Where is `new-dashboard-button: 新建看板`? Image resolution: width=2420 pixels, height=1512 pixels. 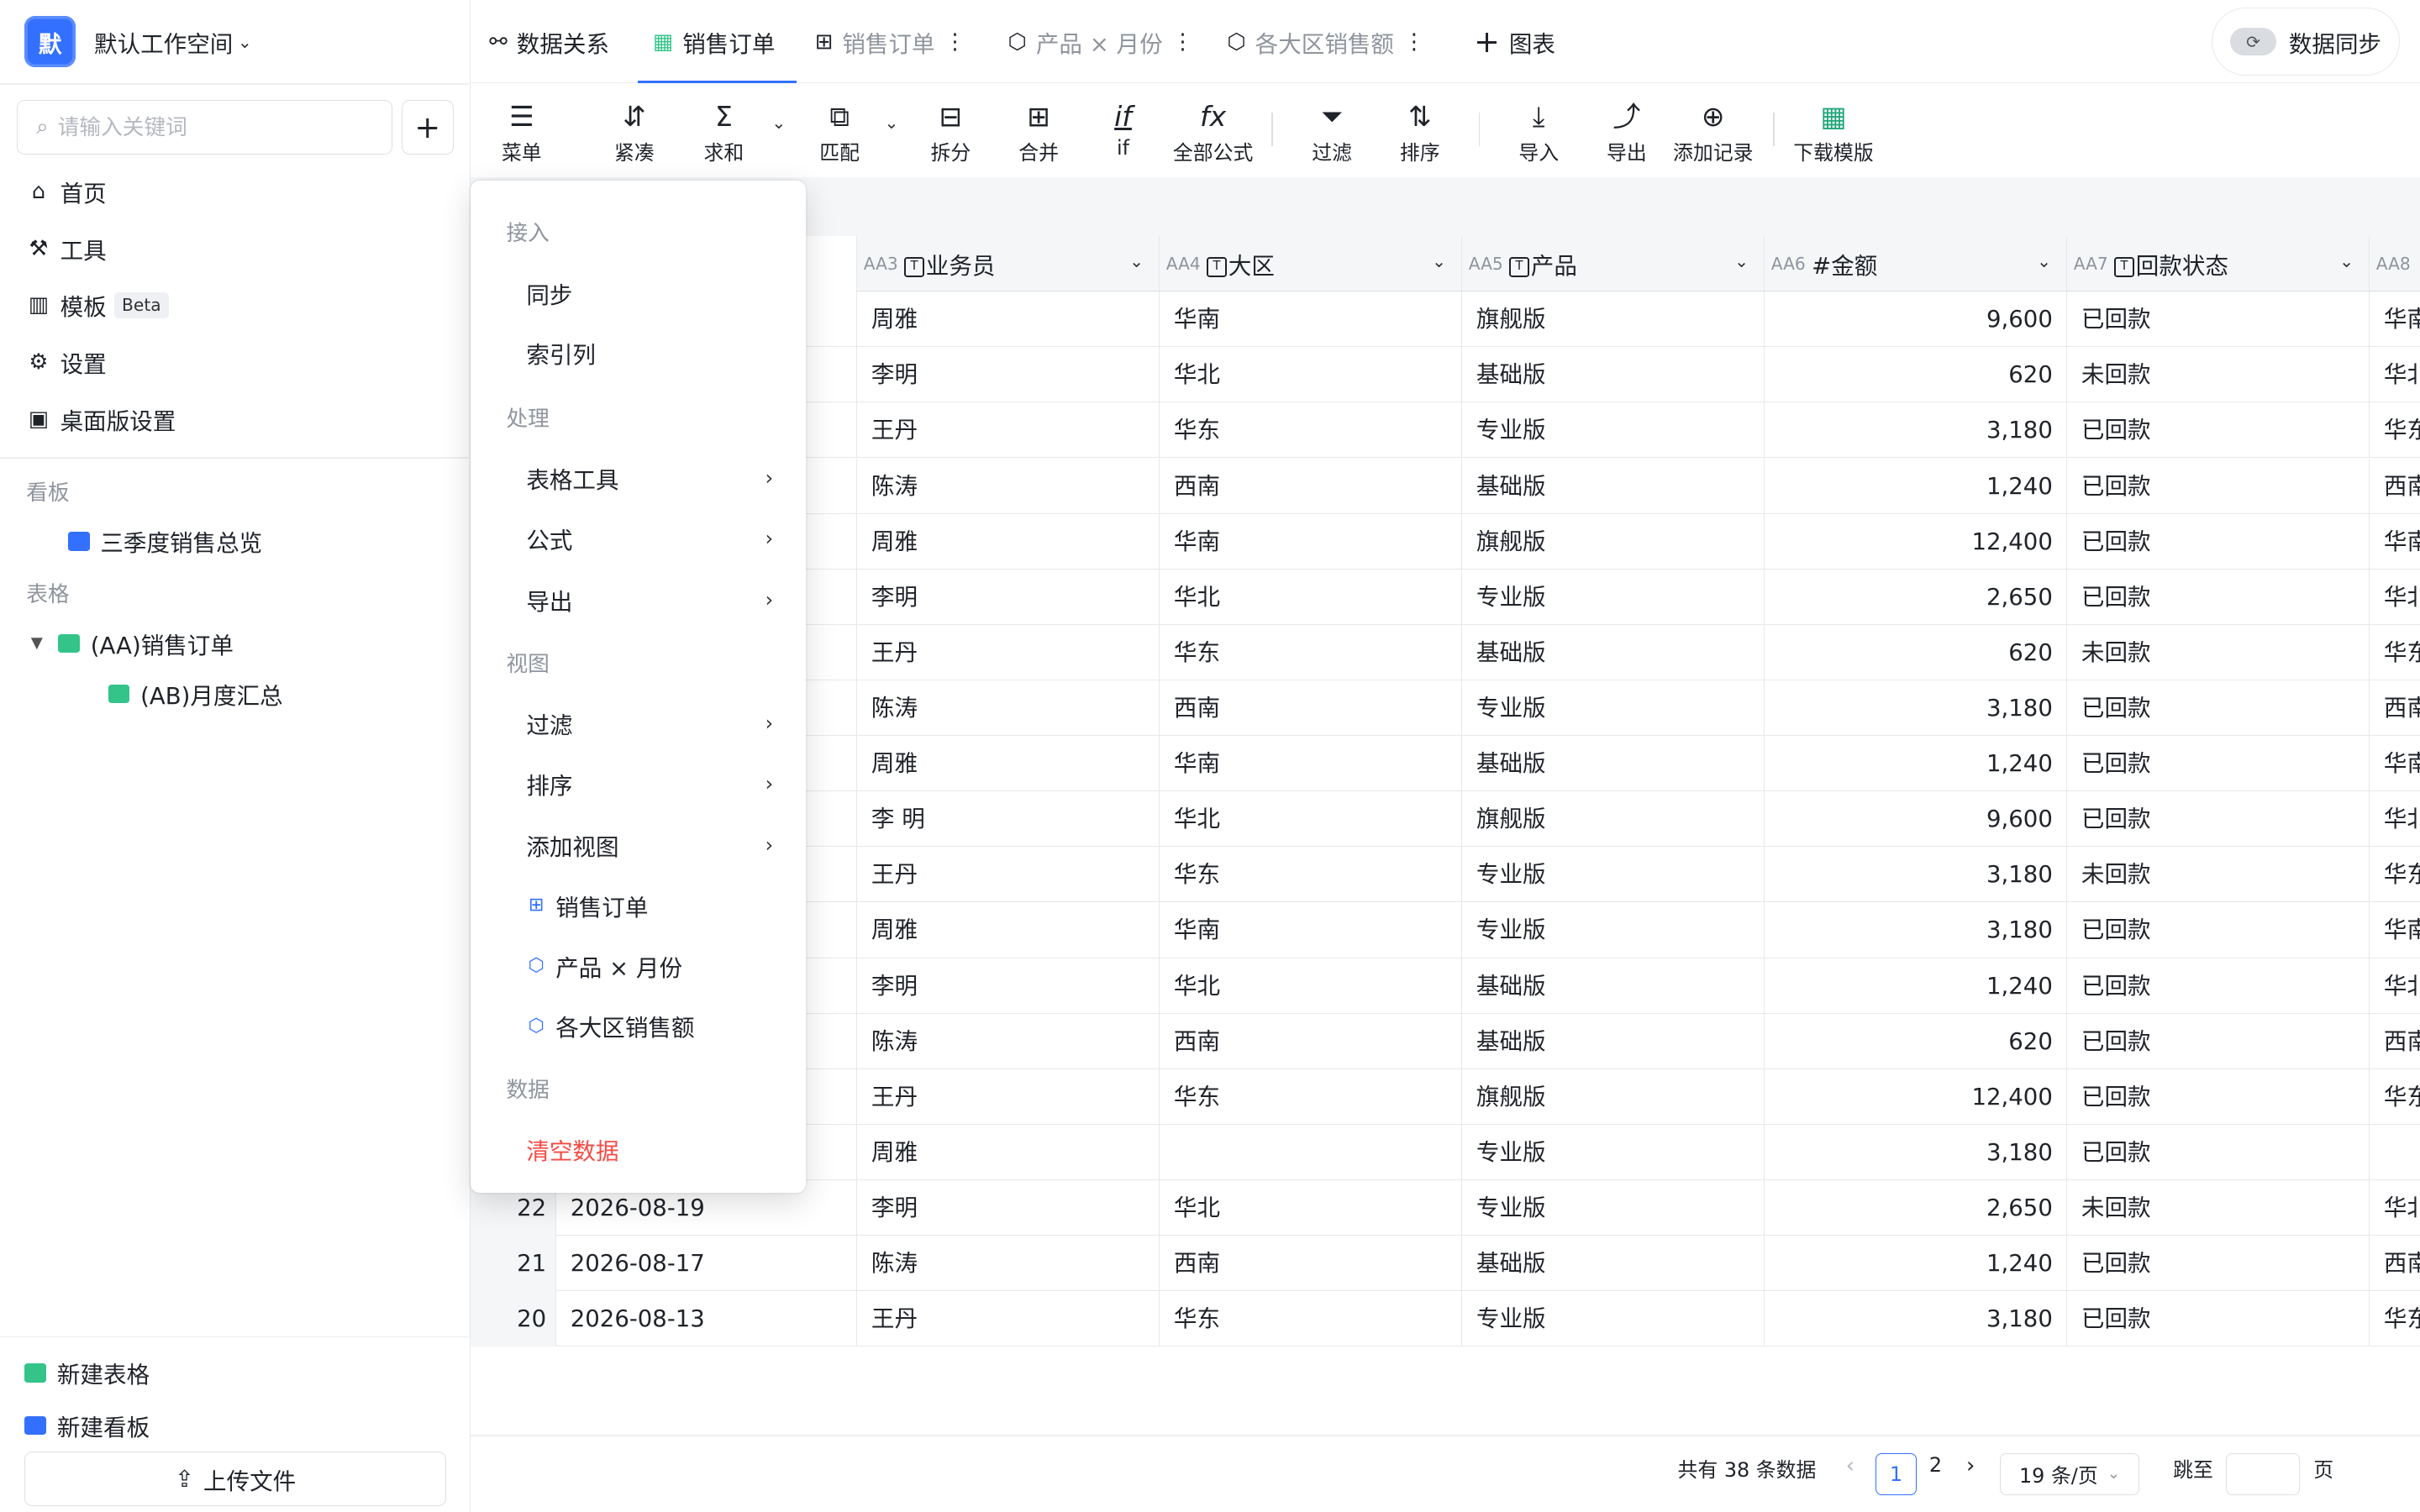 new-dashboard-button: 新建看板 is located at coordinates (87, 1425).